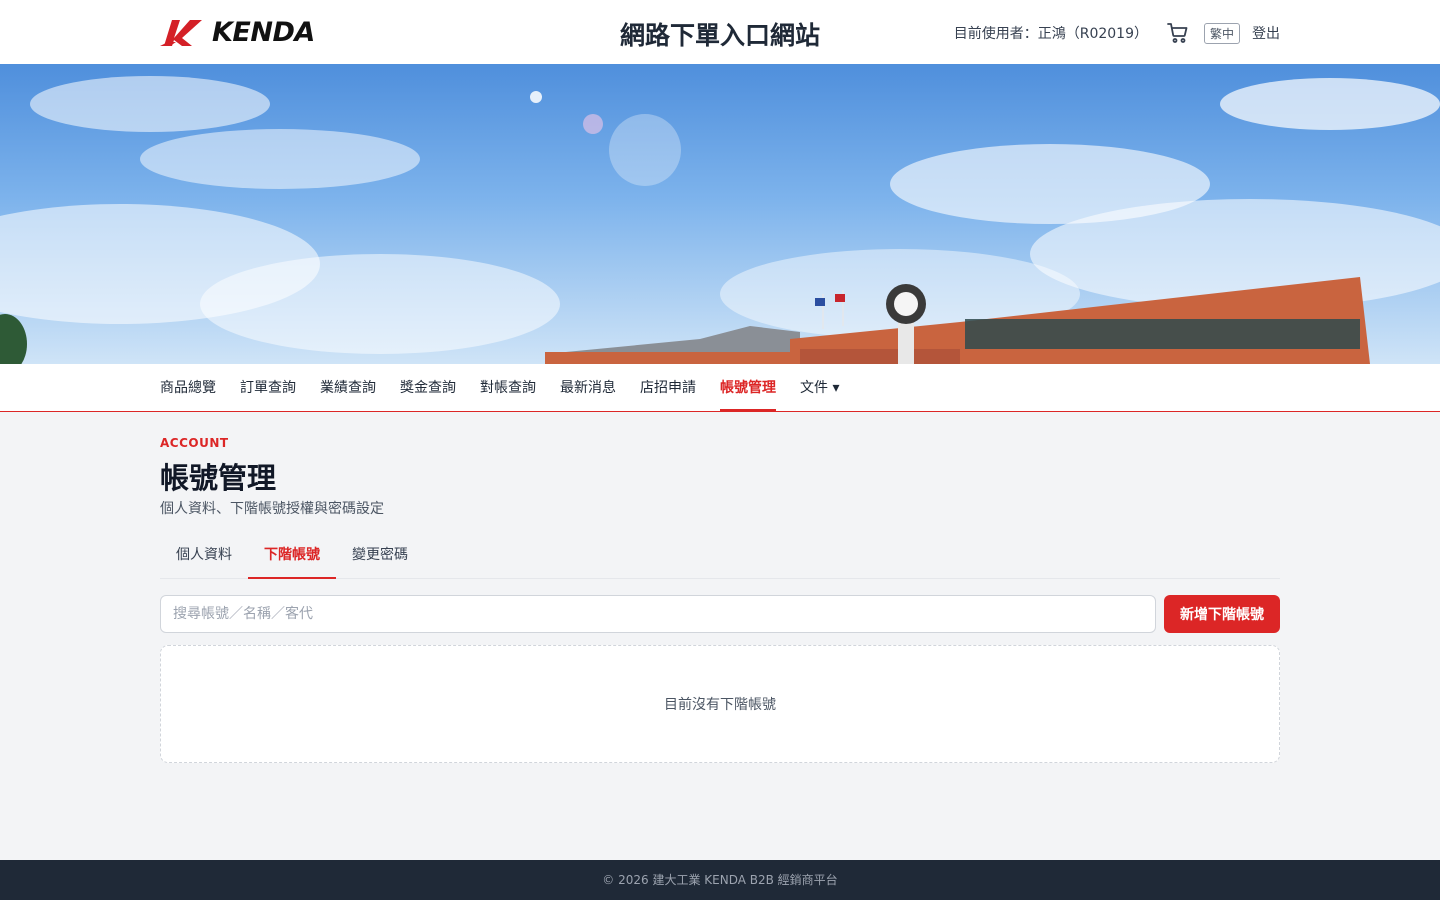 The height and width of the screenshot is (900, 1440). What do you see at coordinates (188, 388) in the screenshot?
I see `nav-item-products: 商品總覽` at bounding box center [188, 388].